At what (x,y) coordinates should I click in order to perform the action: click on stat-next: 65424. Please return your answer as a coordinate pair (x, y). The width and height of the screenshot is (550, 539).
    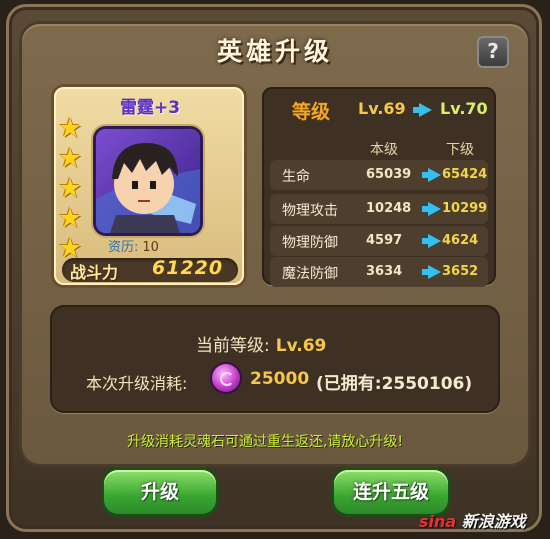
    Looking at the image, I should click on (465, 174).